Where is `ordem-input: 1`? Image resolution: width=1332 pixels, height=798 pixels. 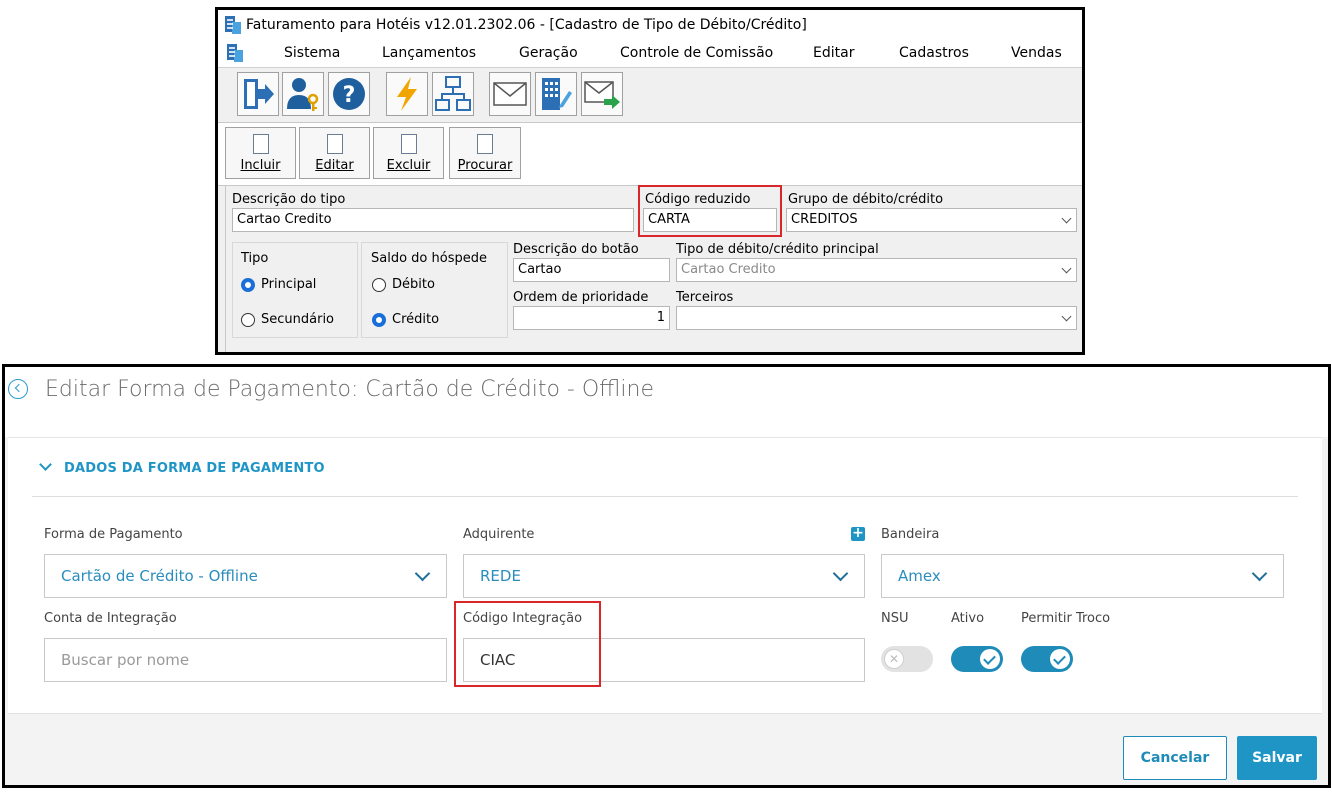 ordem-input: 1 is located at coordinates (591, 318).